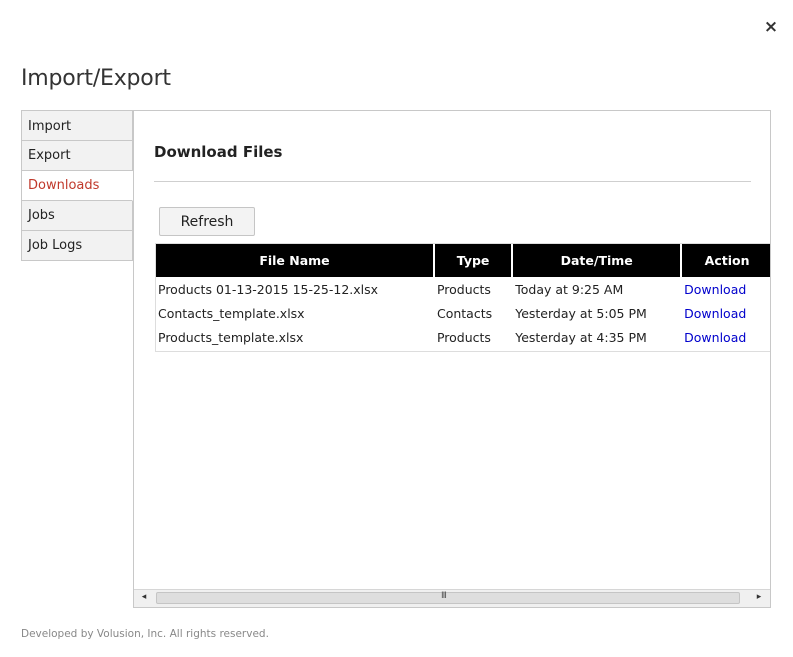 Image resolution: width=793 pixels, height=657 pixels. I want to click on scrollbar-thumb: III, so click(448, 597).